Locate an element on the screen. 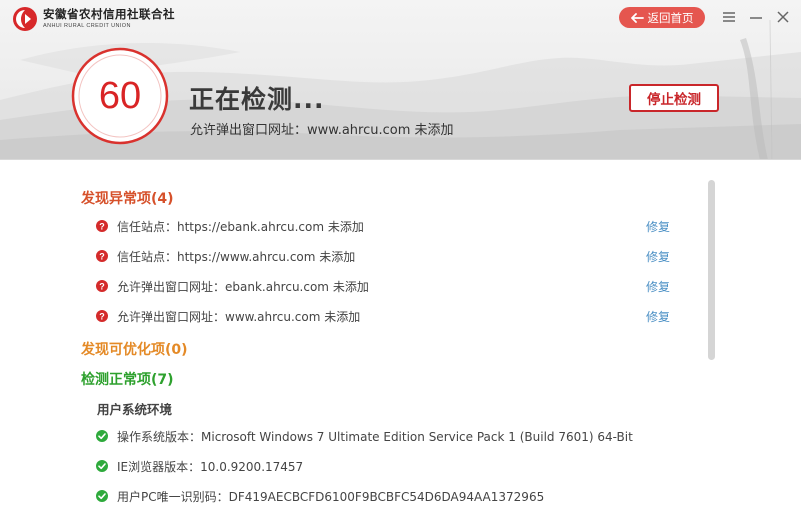  close-button is located at coordinates (783, 17).